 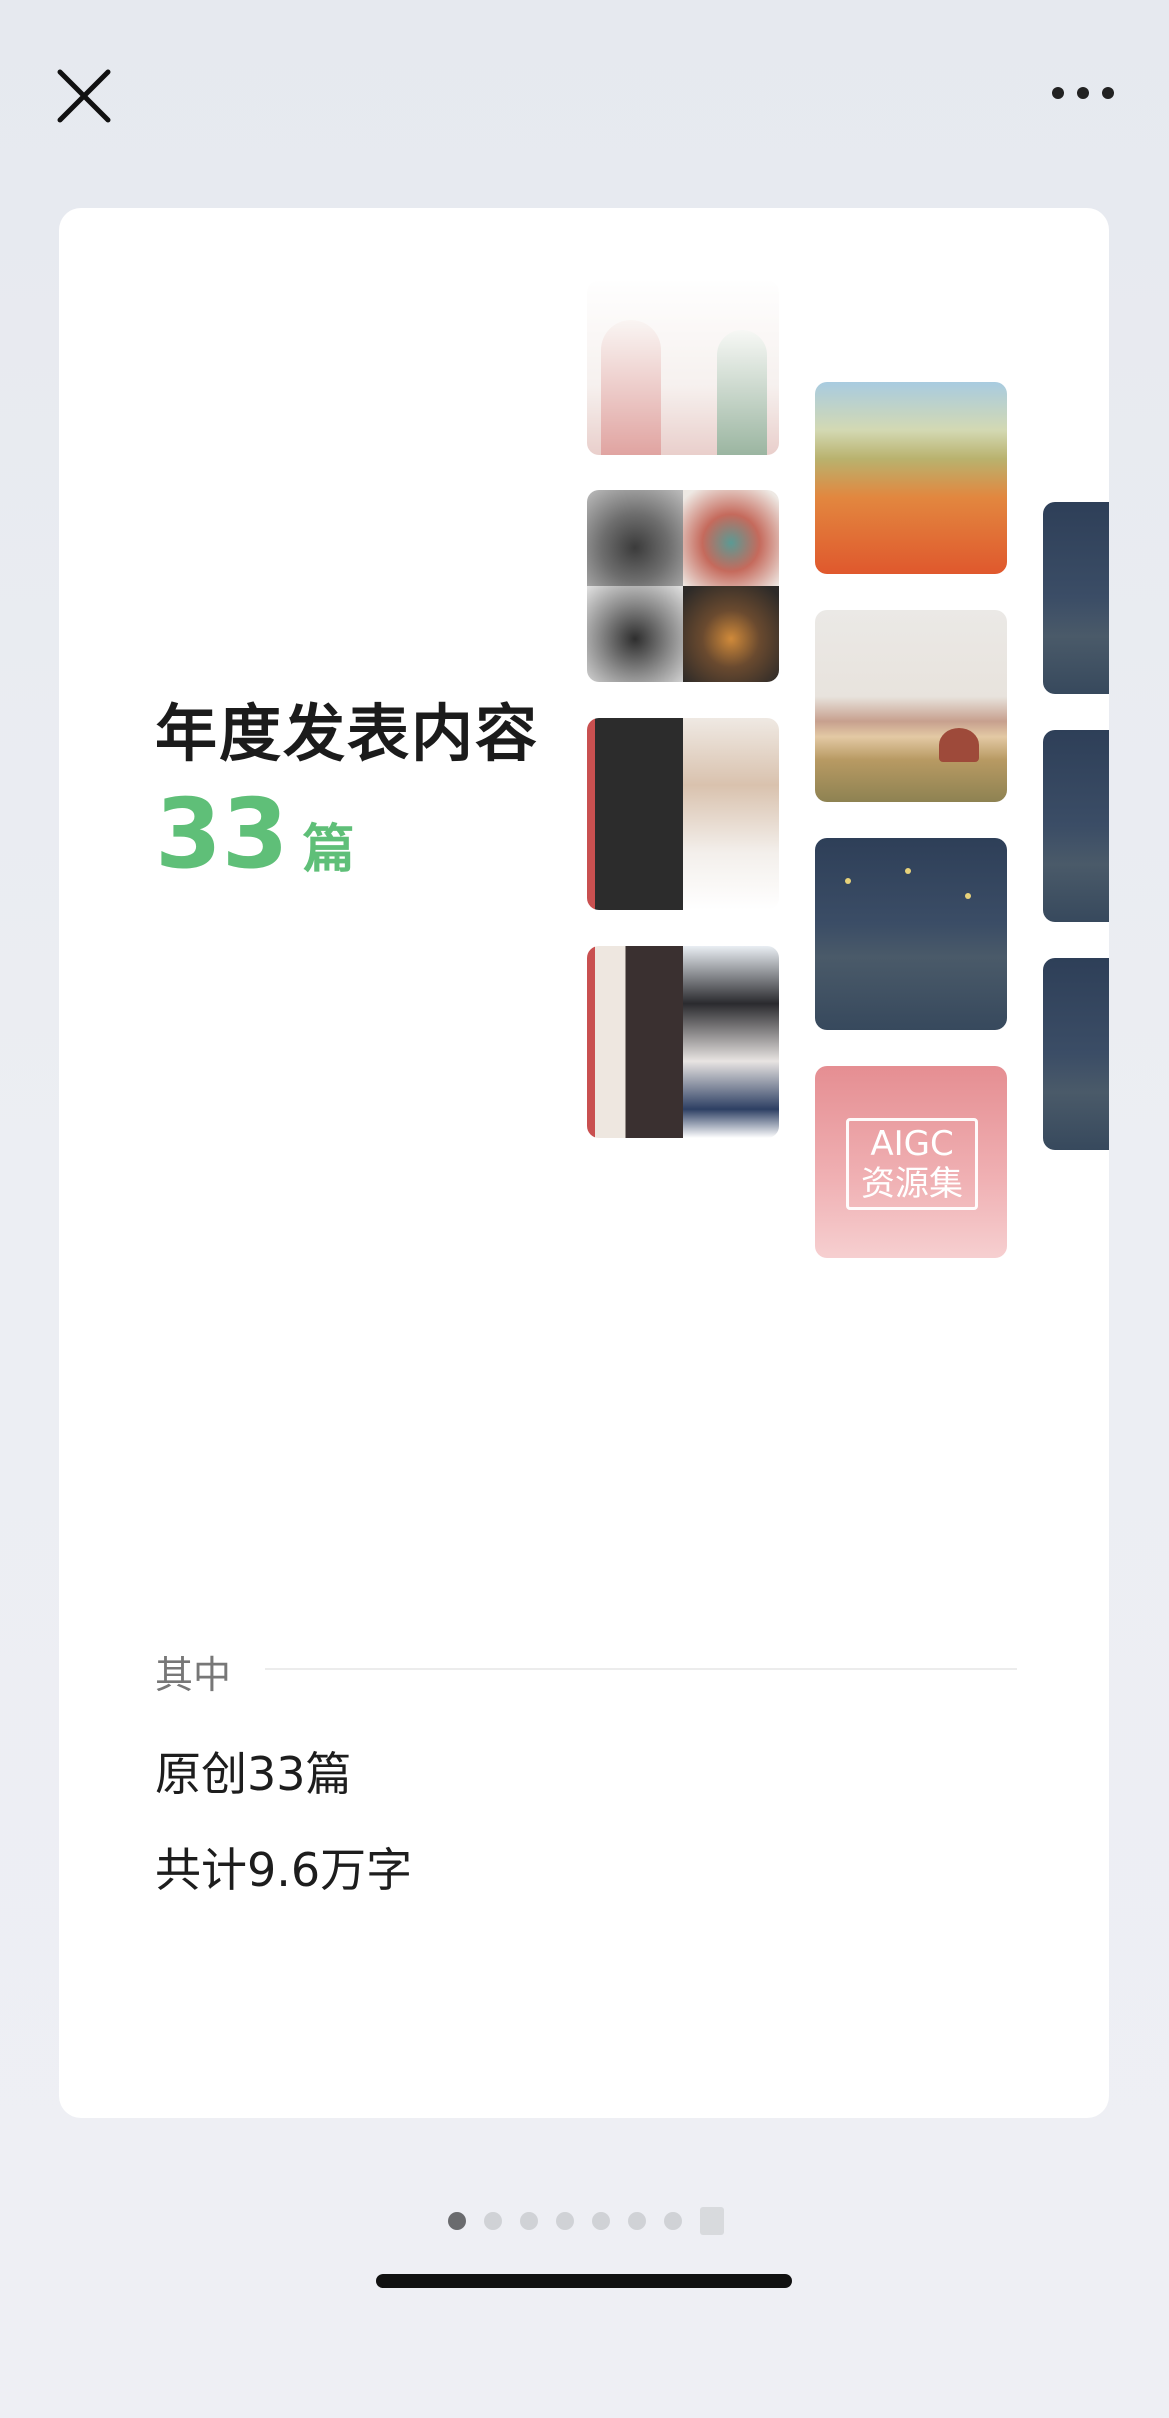 I want to click on thumb-aigc-cover: AIGC 资源集, so click(x=911, y=1162).